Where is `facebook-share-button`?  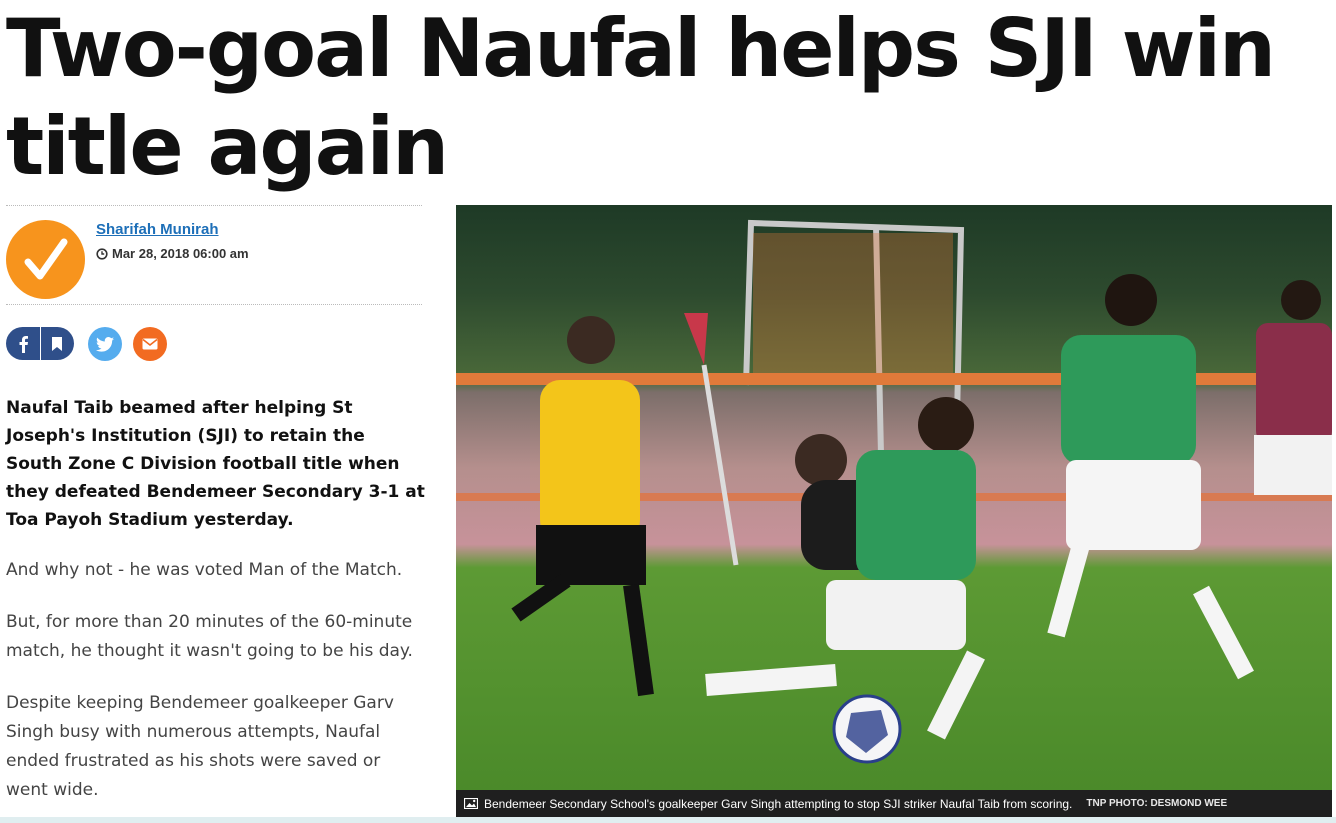 facebook-share-button is located at coordinates (23, 343).